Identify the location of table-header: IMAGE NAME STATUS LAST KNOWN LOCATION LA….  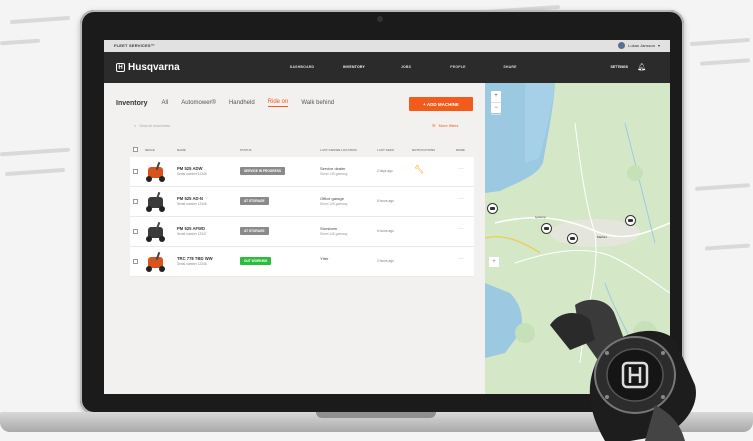
(302, 150).